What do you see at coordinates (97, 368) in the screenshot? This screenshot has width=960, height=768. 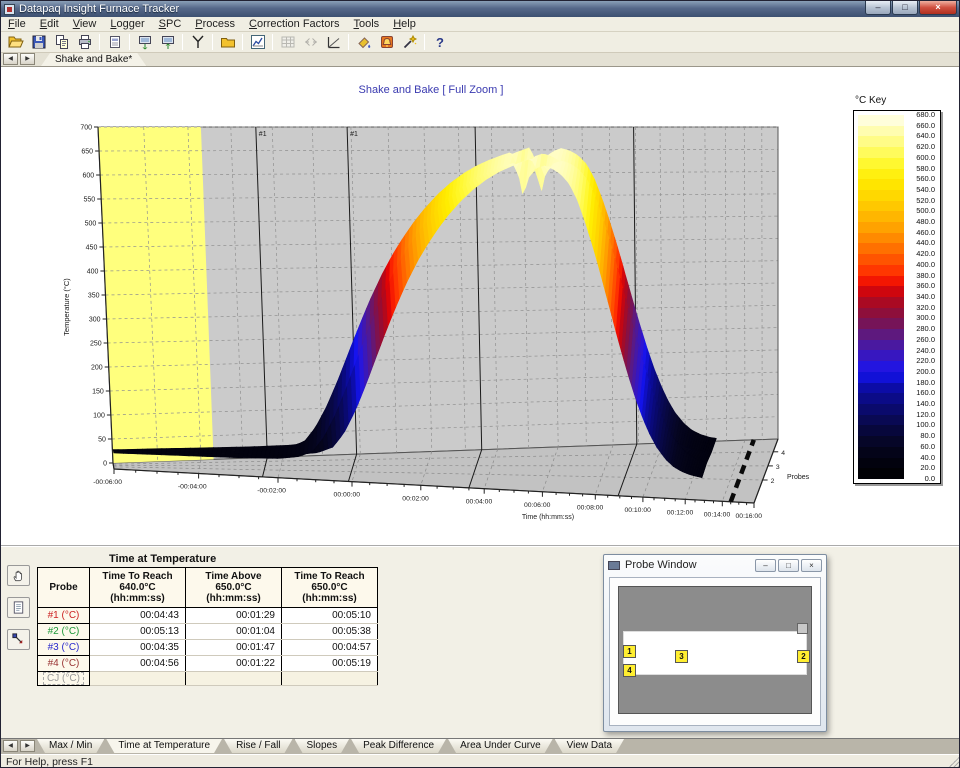 I see `y-tick-label: 200` at bounding box center [97, 368].